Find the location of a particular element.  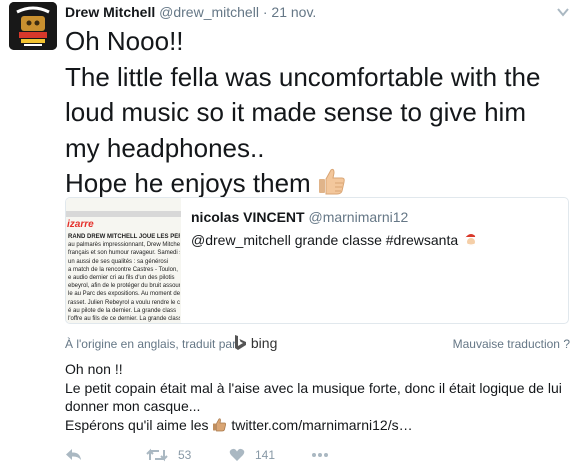

more-button is located at coordinates (320, 455).